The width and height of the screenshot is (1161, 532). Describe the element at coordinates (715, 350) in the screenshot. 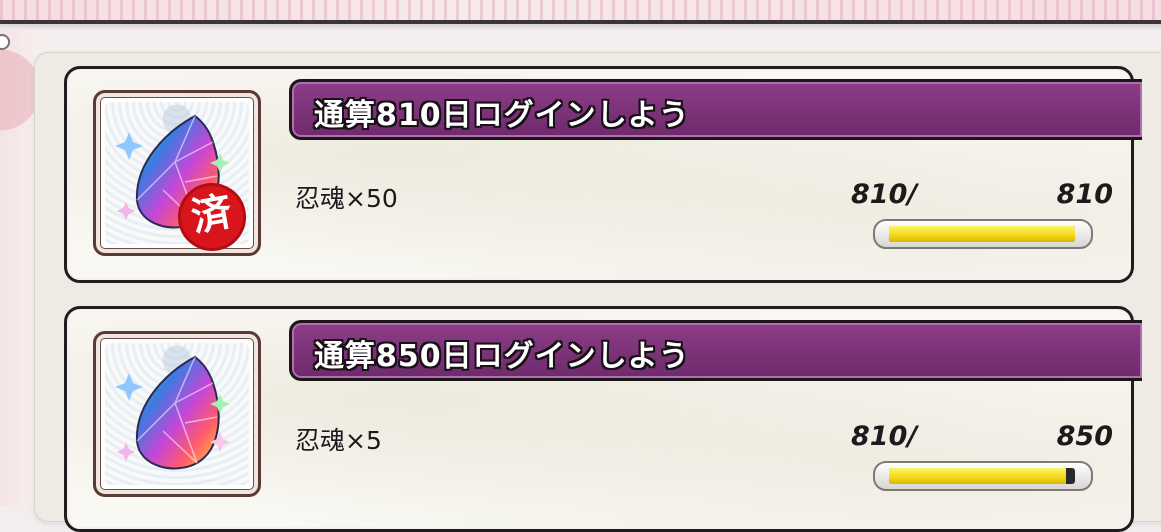

I see `mission-title-bar: 通算850日ログインしよう` at that location.